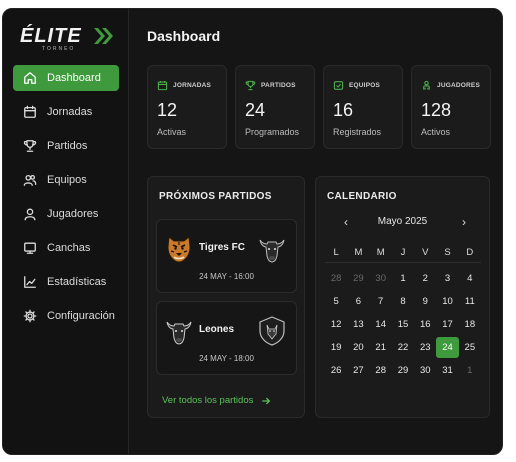  Describe the element at coordinates (208, 400) in the screenshot. I see `see-all-label: Ver todos los partidos` at that location.